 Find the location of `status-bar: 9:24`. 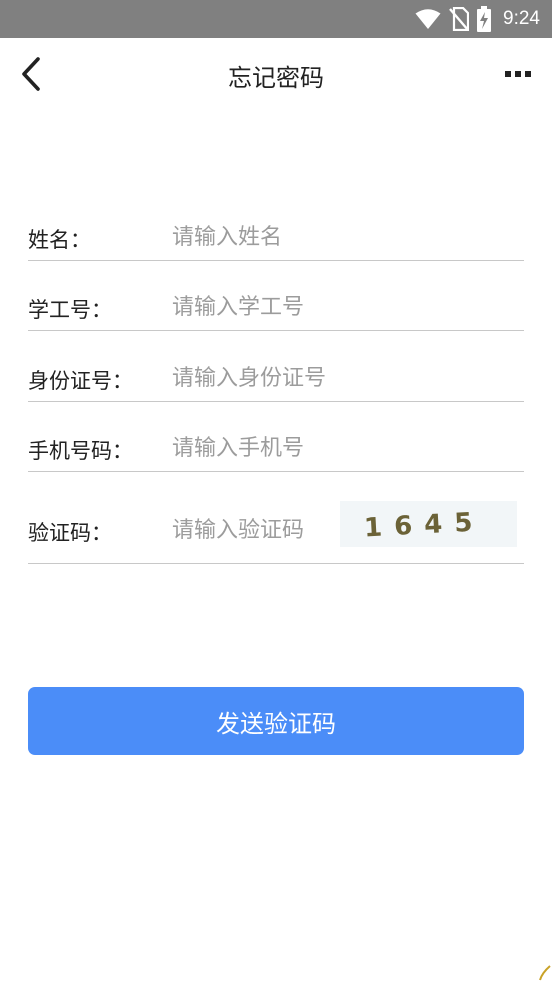

status-bar: 9:24 is located at coordinates (276, 19).